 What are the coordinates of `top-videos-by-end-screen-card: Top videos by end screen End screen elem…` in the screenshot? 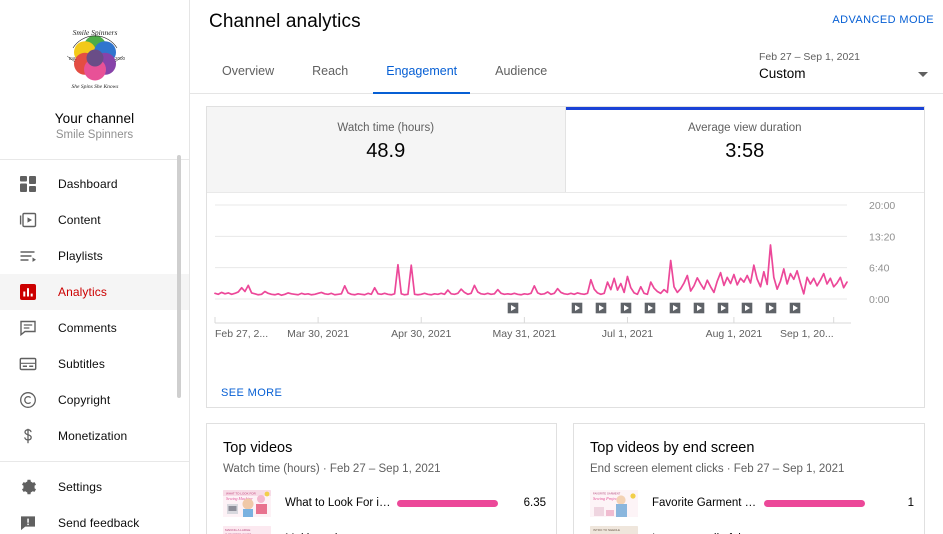 It's located at (749, 478).